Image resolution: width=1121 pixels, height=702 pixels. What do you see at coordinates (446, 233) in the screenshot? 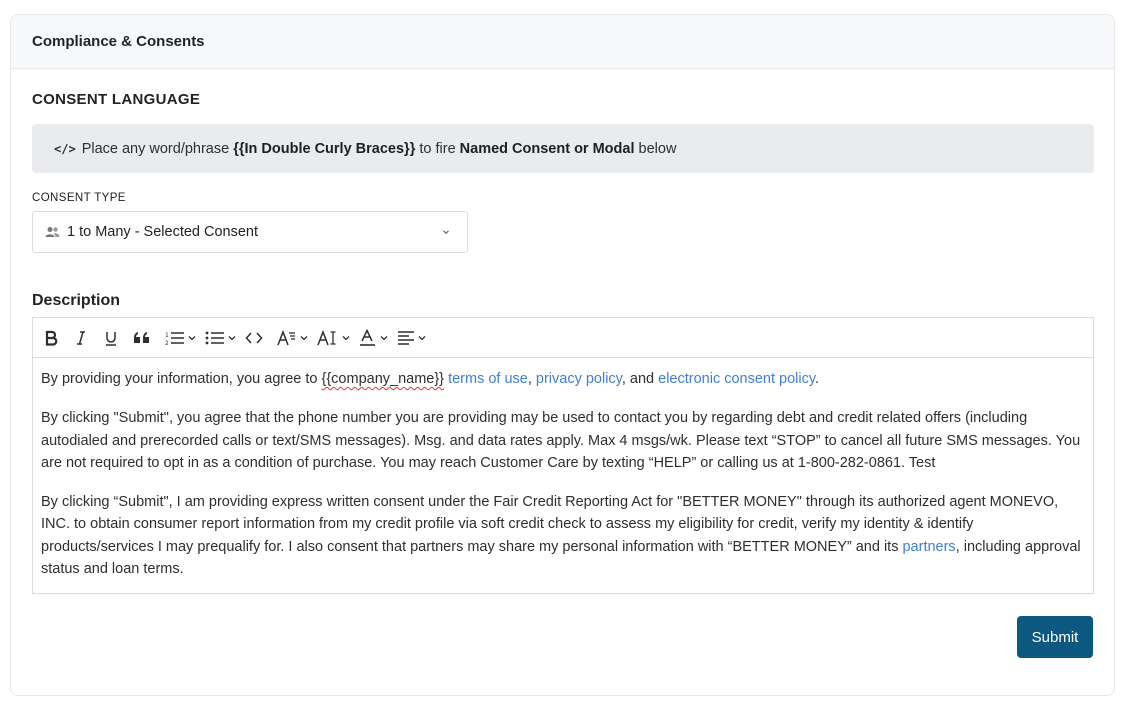
I see `chevron-down-icon` at bounding box center [446, 233].